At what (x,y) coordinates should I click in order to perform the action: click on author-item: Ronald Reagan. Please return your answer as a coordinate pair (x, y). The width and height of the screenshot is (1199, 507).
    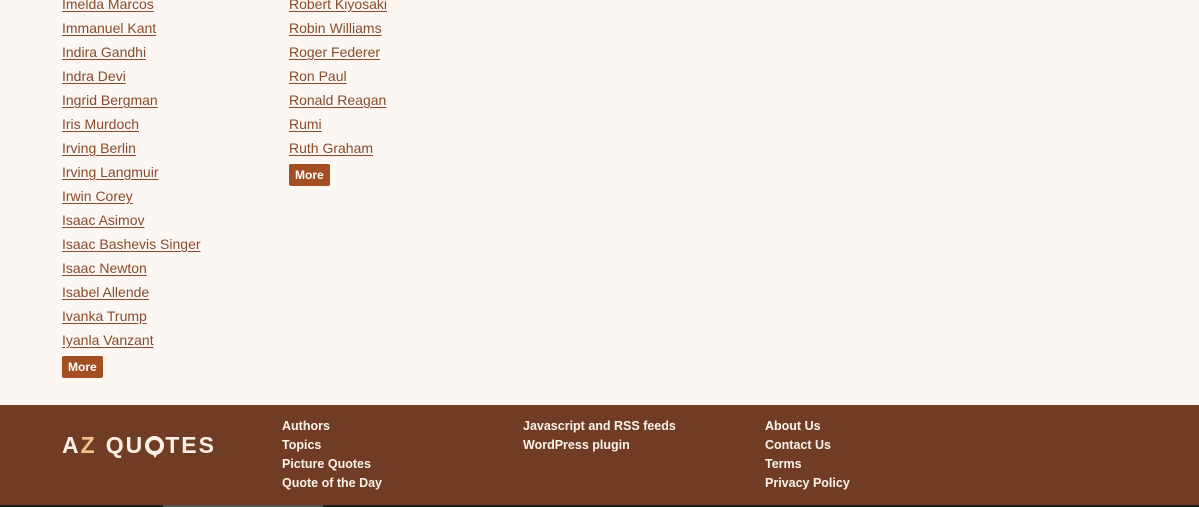
    Looking at the image, I should click on (338, 100).